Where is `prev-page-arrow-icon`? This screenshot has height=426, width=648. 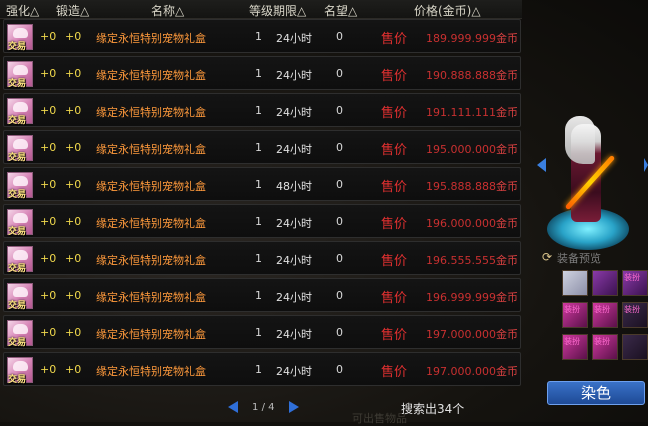 prev-page-arrow-icon is located at coordinates (233, 407).